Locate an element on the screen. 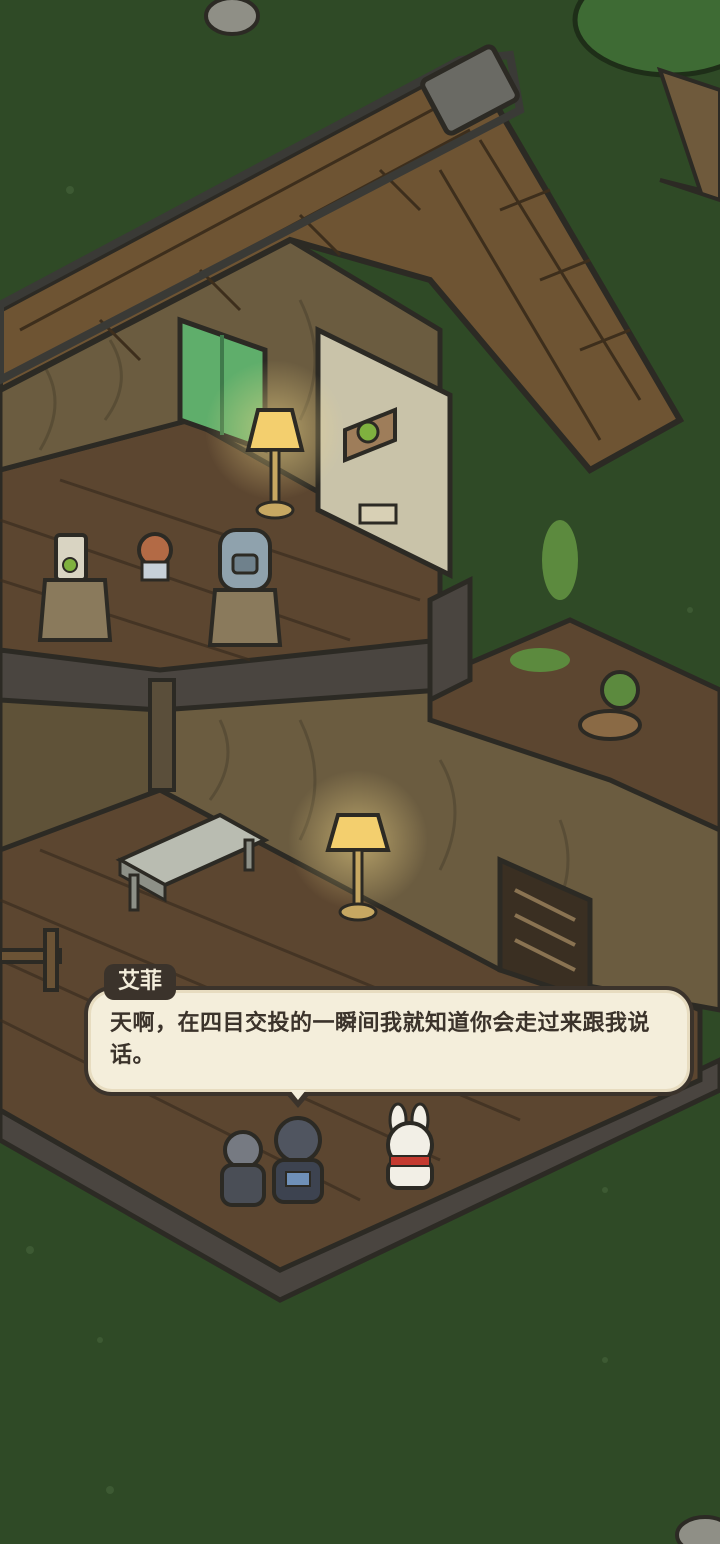 The height and width of the screenshot is (1544, 720). npc-afei is located at coordinates (243, 1168).